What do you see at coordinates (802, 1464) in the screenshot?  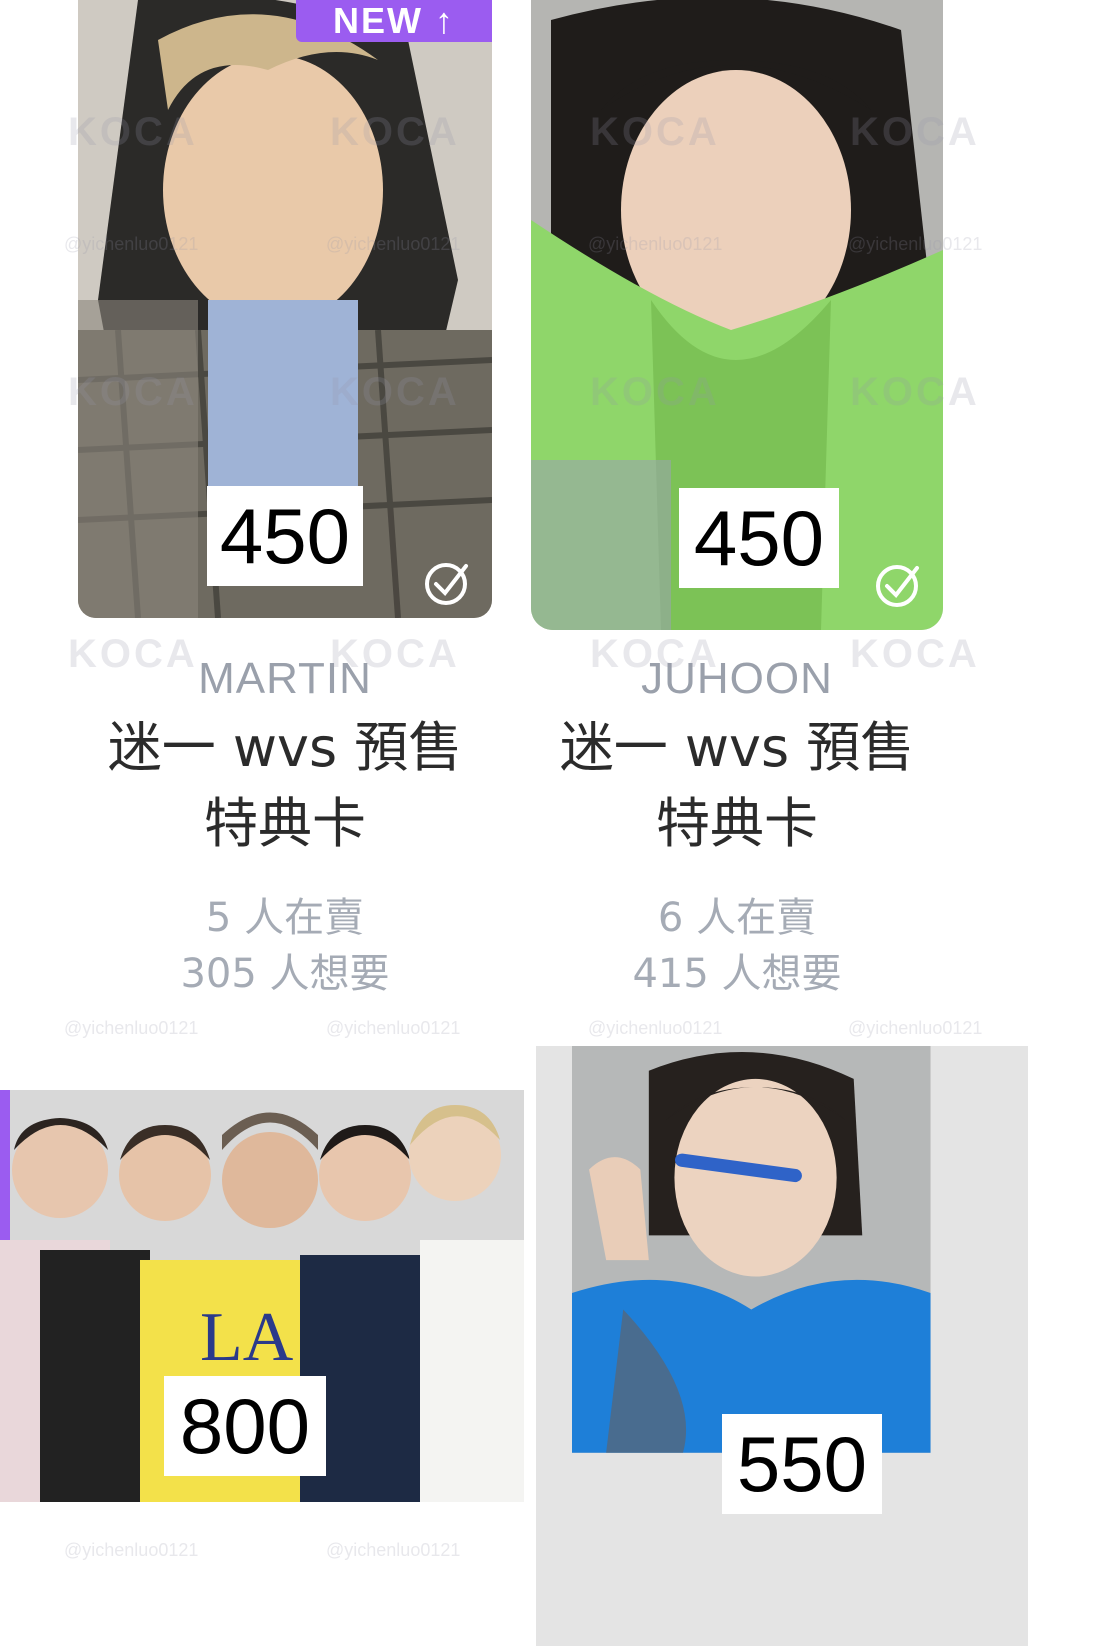 I see `price-label: 550` at bounding box center [802, 1464].